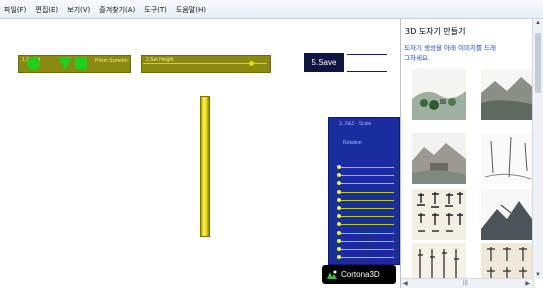 This screenshot has height=288, width=543. What do you see at coordinates (538, 275) in the screenshot?
I see `scroll-down-icon: ▼` at bounding box center [538, 275].